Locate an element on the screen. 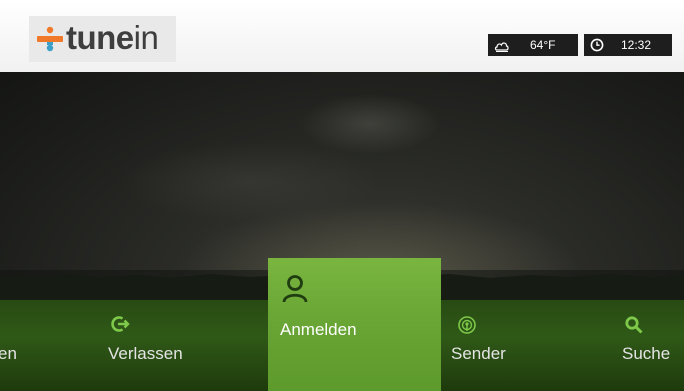  weather-cloud-icon is located at coordinates (501, 47).